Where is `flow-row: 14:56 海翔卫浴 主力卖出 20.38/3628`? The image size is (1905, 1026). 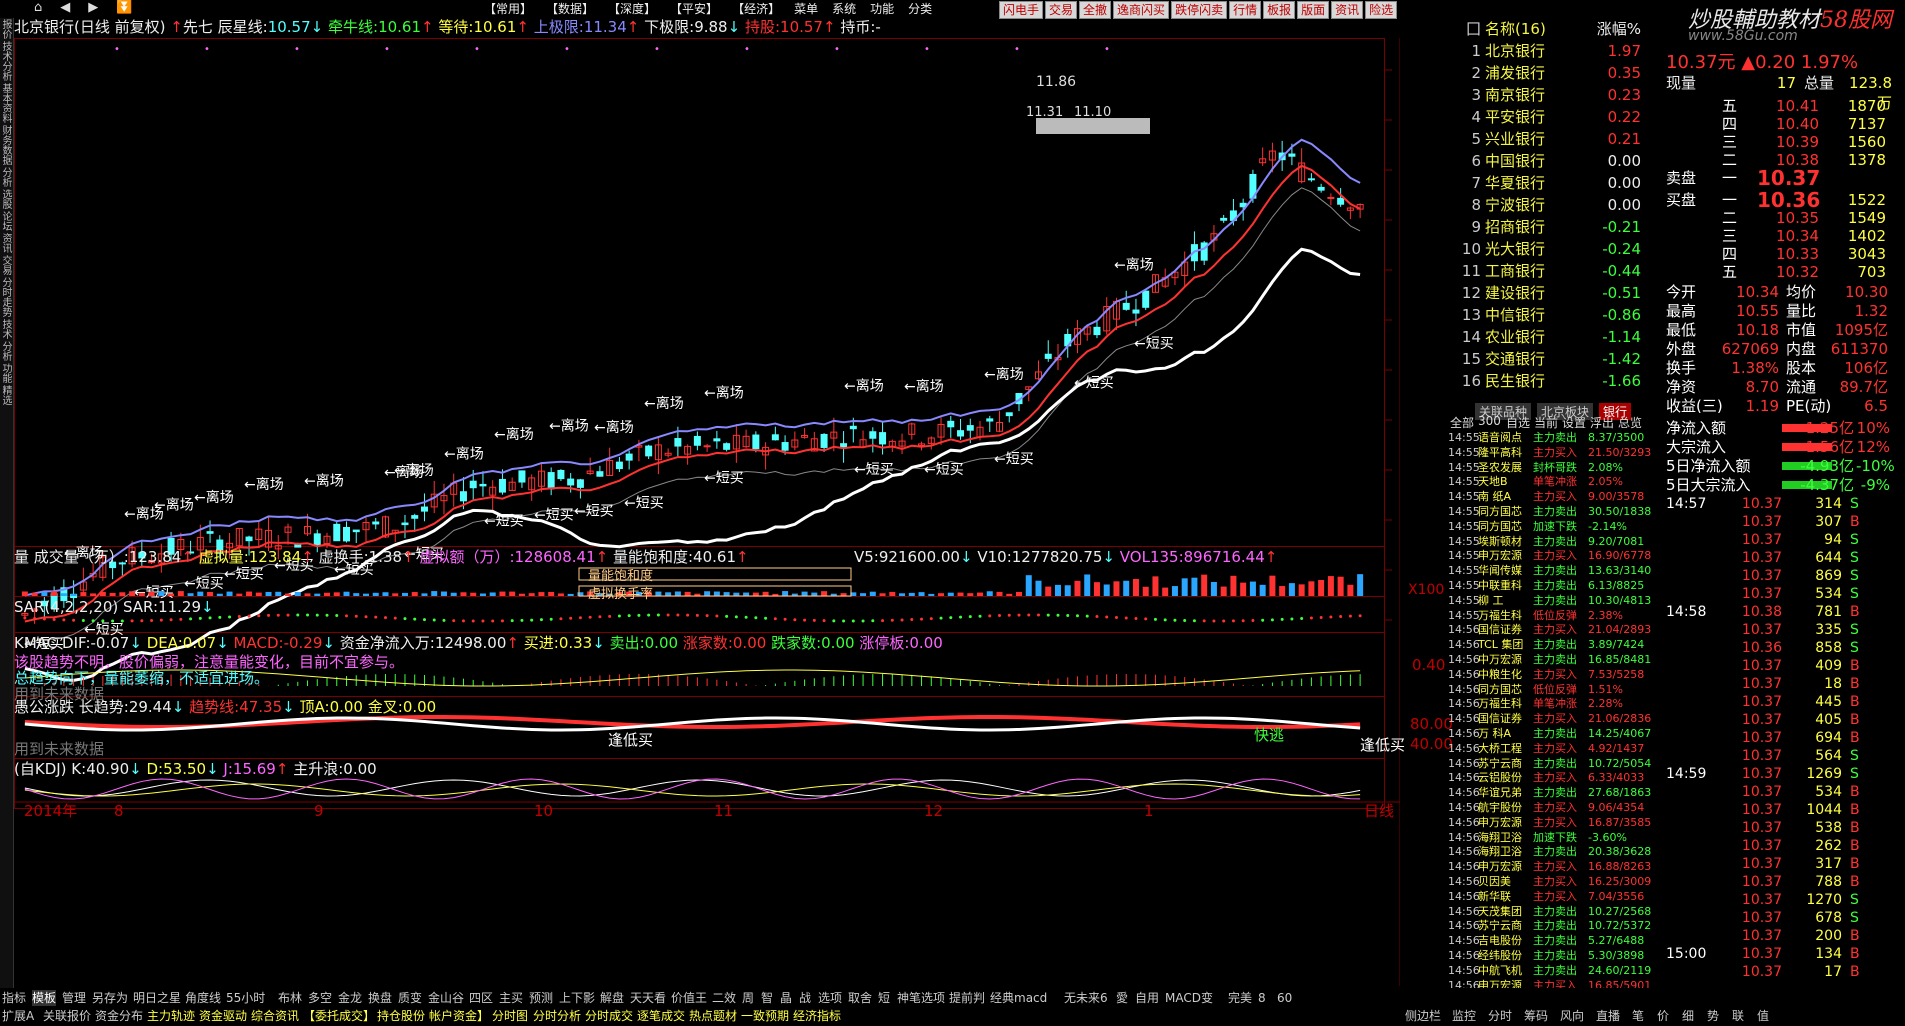
flow-row: 14:56 海翔卫浴 主力卖出 20.38/3628 is located at coordinates (1552, 851).